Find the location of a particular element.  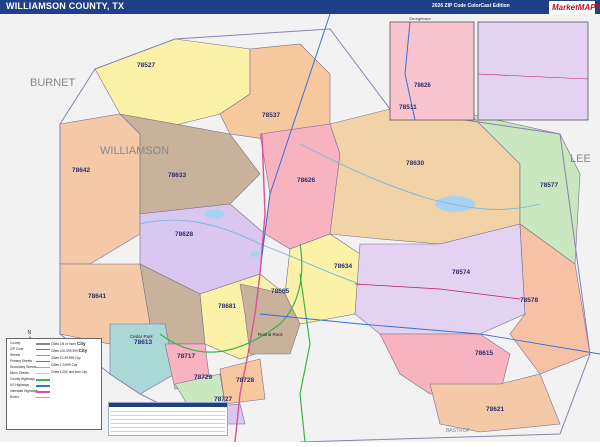

edition-label: 2026 ZIP Code ColorCast Edition is located at coordinates (471, 6).